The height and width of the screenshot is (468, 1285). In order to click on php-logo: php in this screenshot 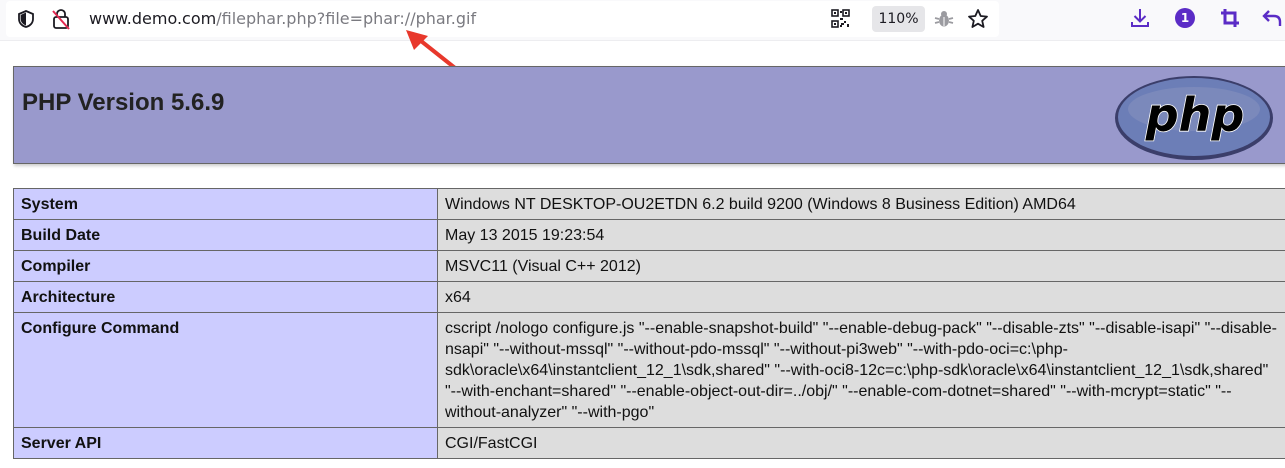, I will do `click(1194, 118)`.